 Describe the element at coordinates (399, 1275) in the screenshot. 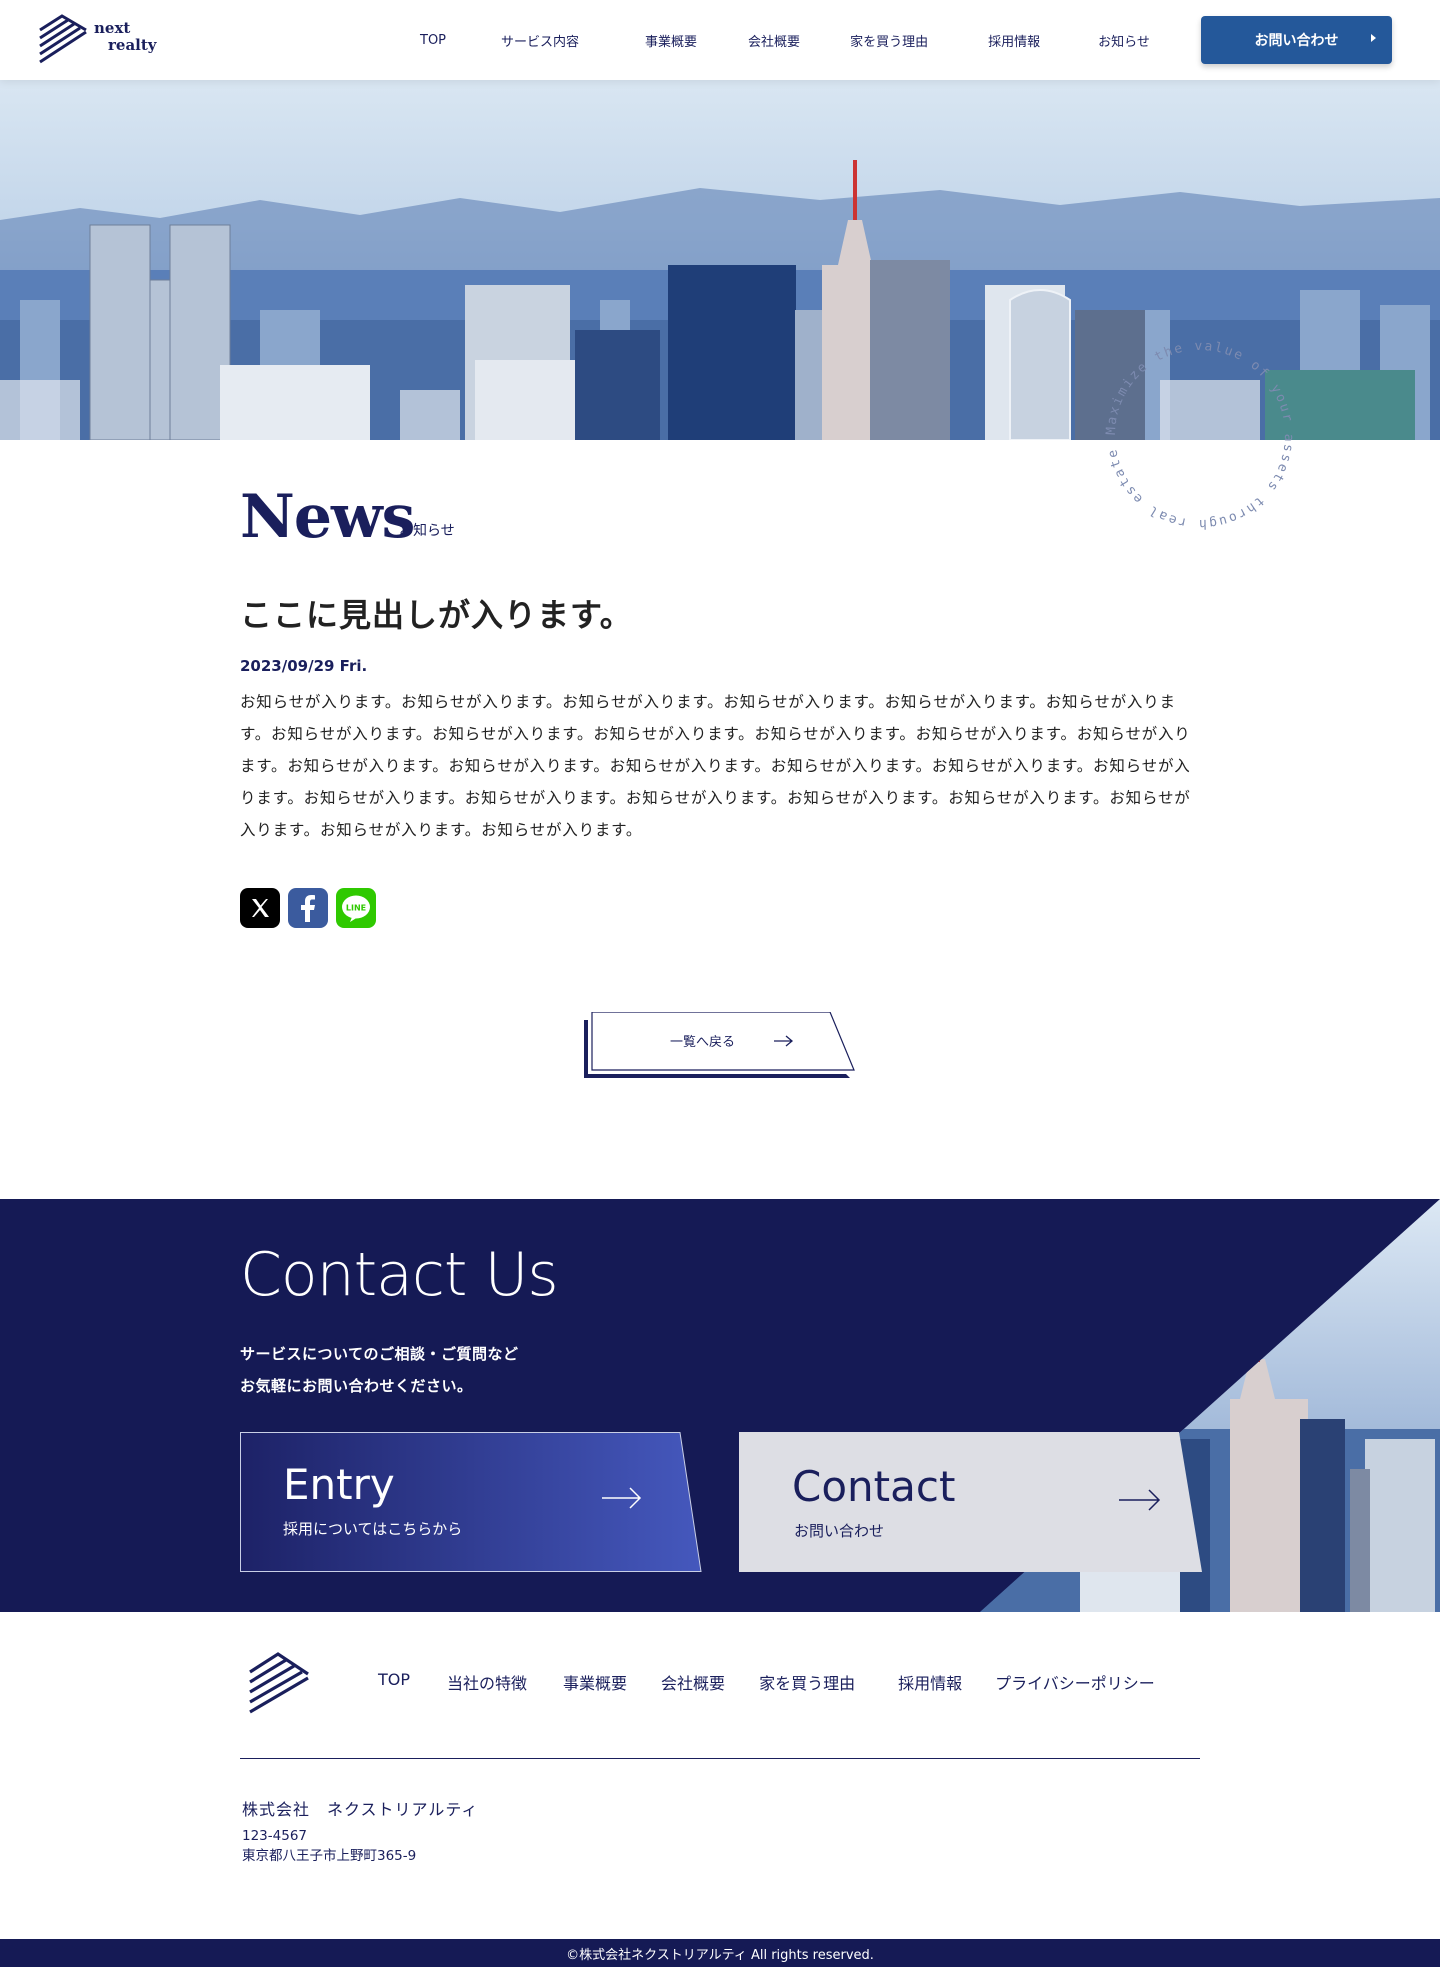

I see `contact-section-title: Contact Us` at that location.